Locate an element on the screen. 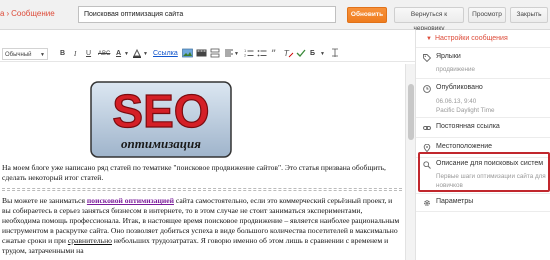  breadcrumb-page: Сообщение is located at coordinates (33, 13).